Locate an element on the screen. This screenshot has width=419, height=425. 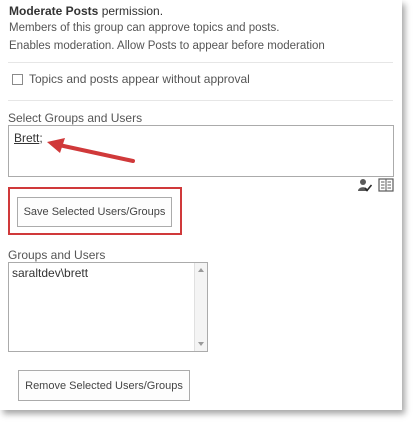
listbox-scrollbar is located at coordinates (200, 307).